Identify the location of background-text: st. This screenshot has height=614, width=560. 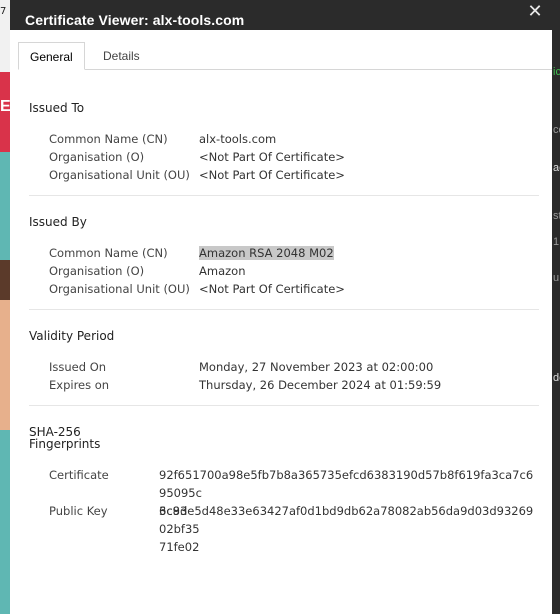
(556, 216).